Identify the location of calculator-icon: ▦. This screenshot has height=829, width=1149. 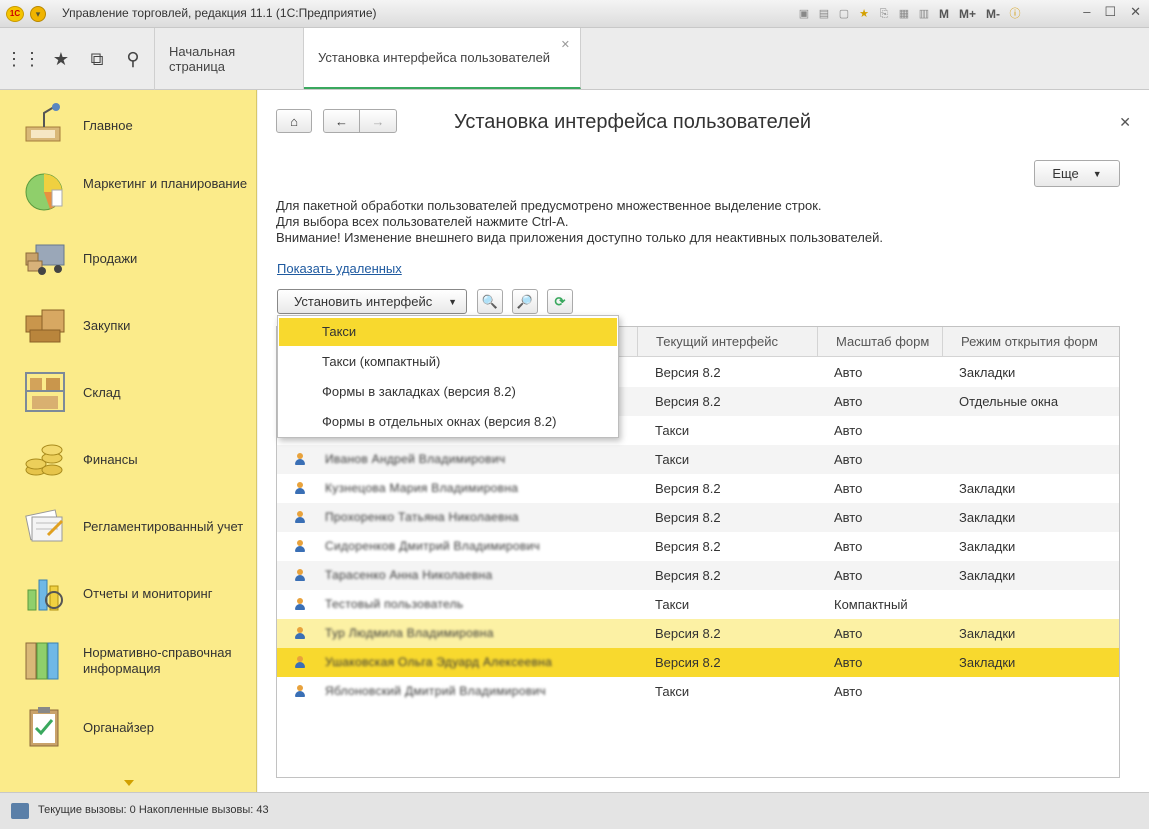
(904, 14).